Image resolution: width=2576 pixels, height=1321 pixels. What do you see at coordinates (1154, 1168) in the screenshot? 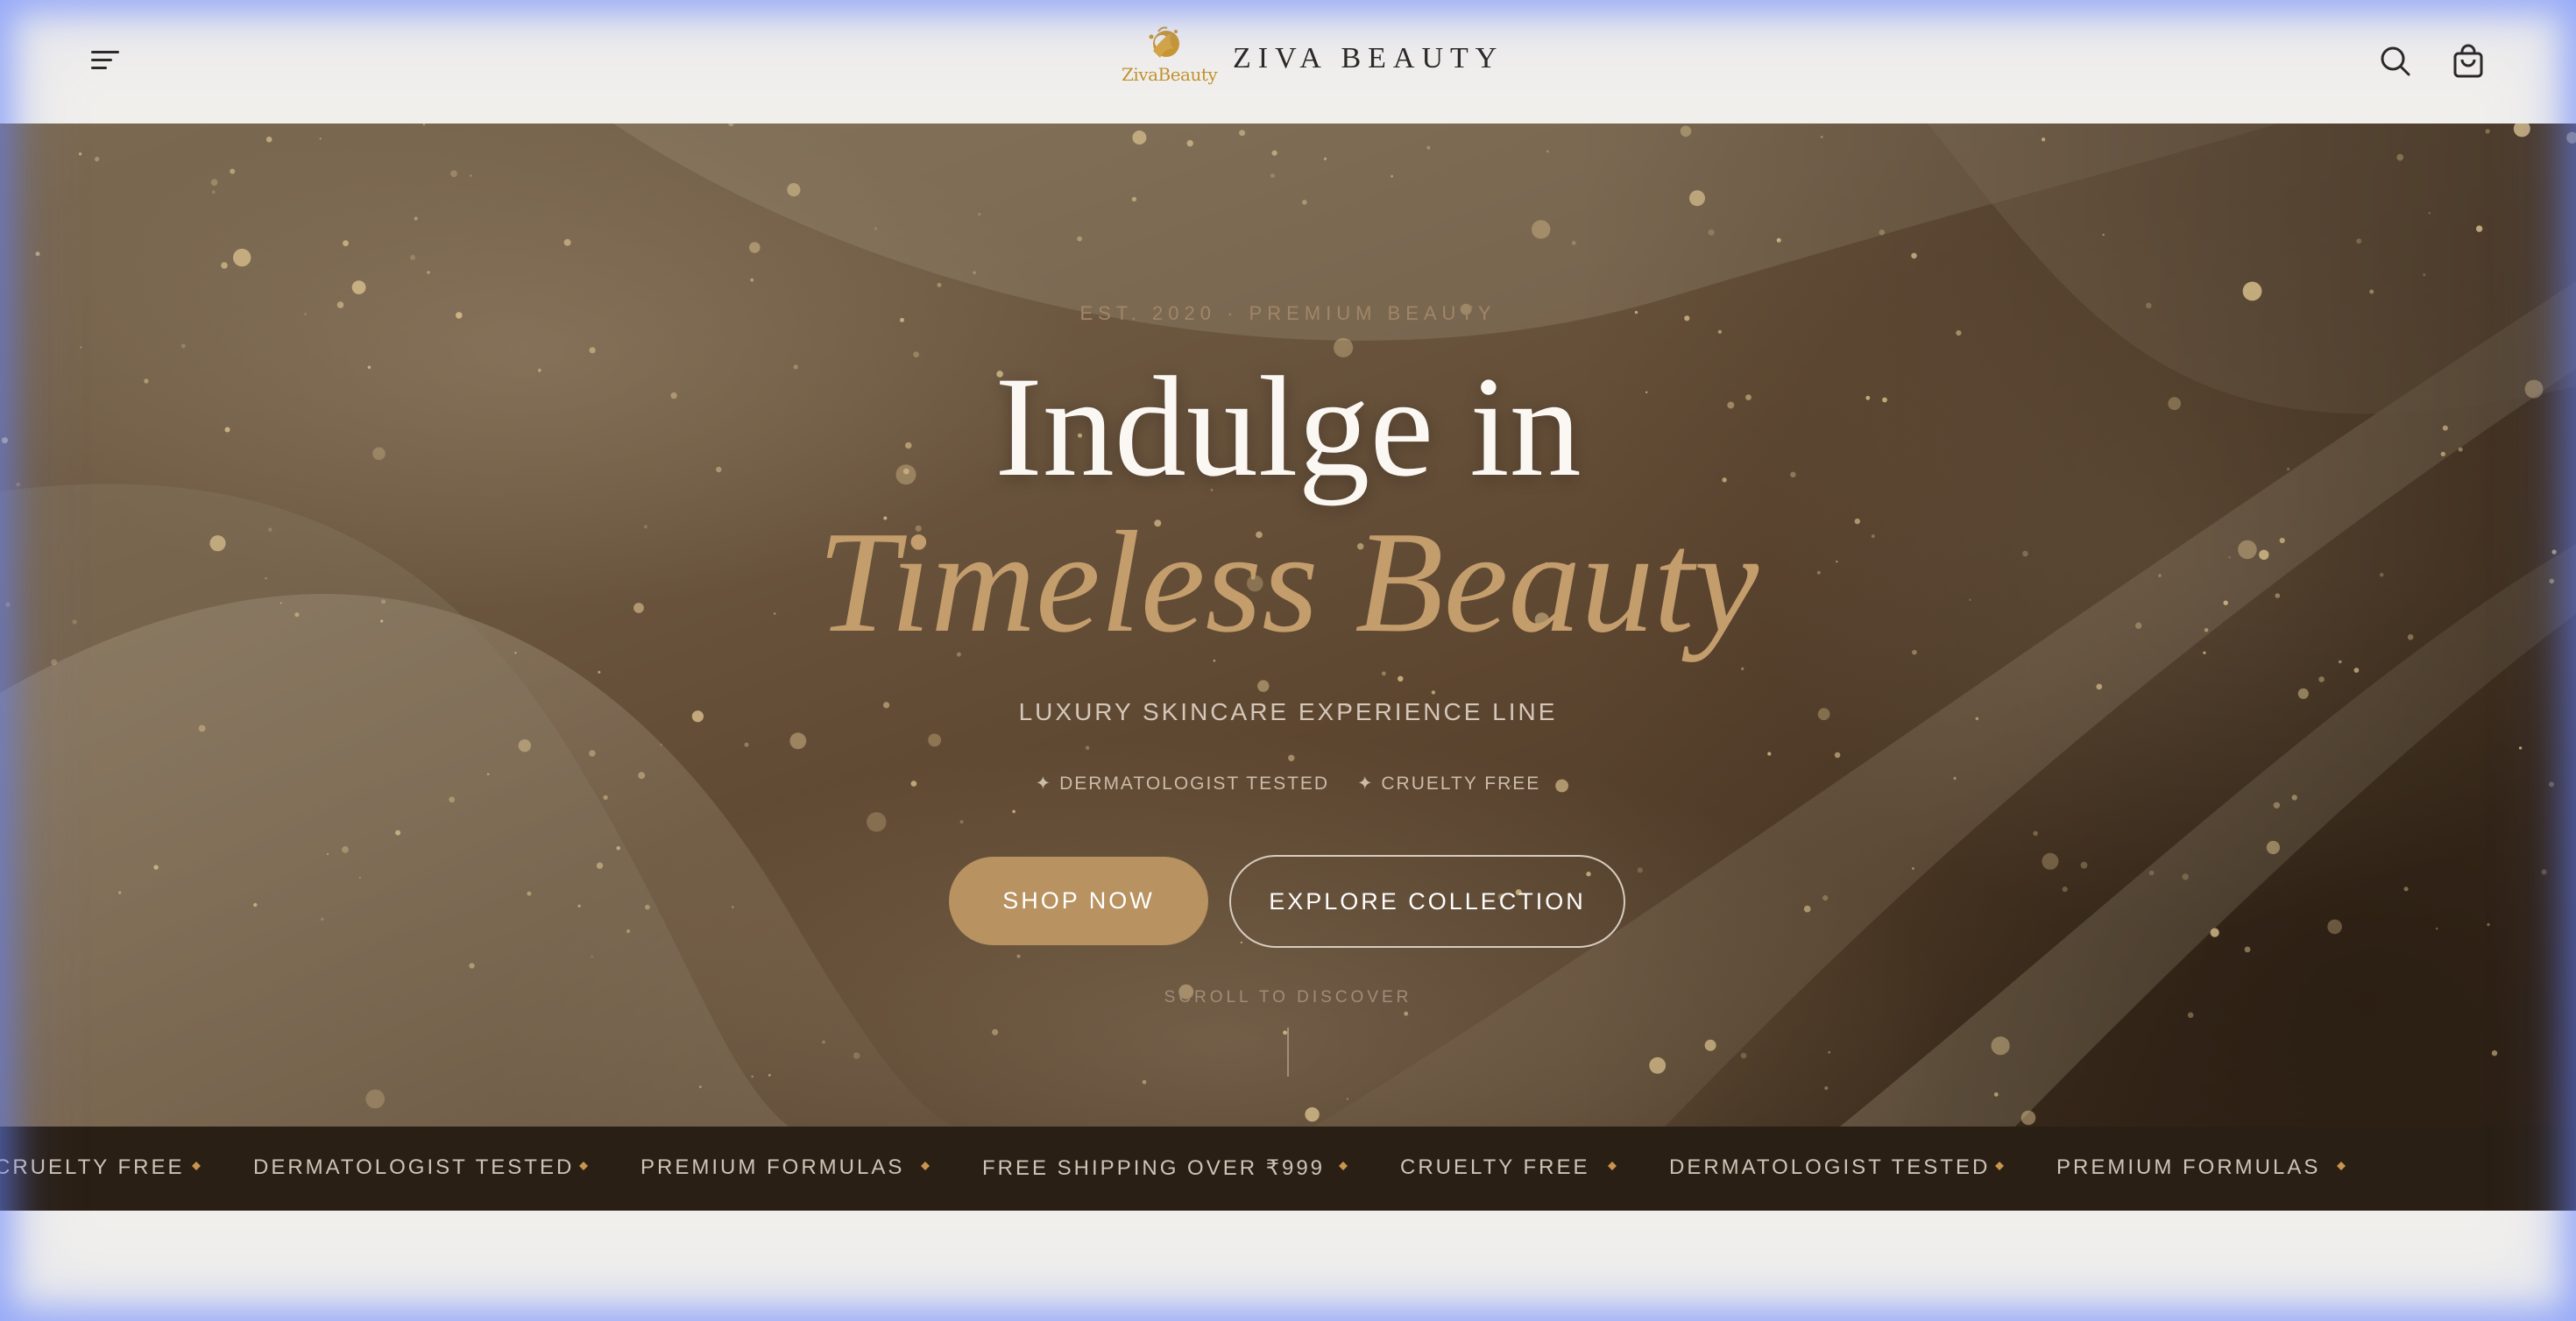
I see `marquee-item: FREE SHIPPING OVER ₹999` at bounding box center [1154, 1168].